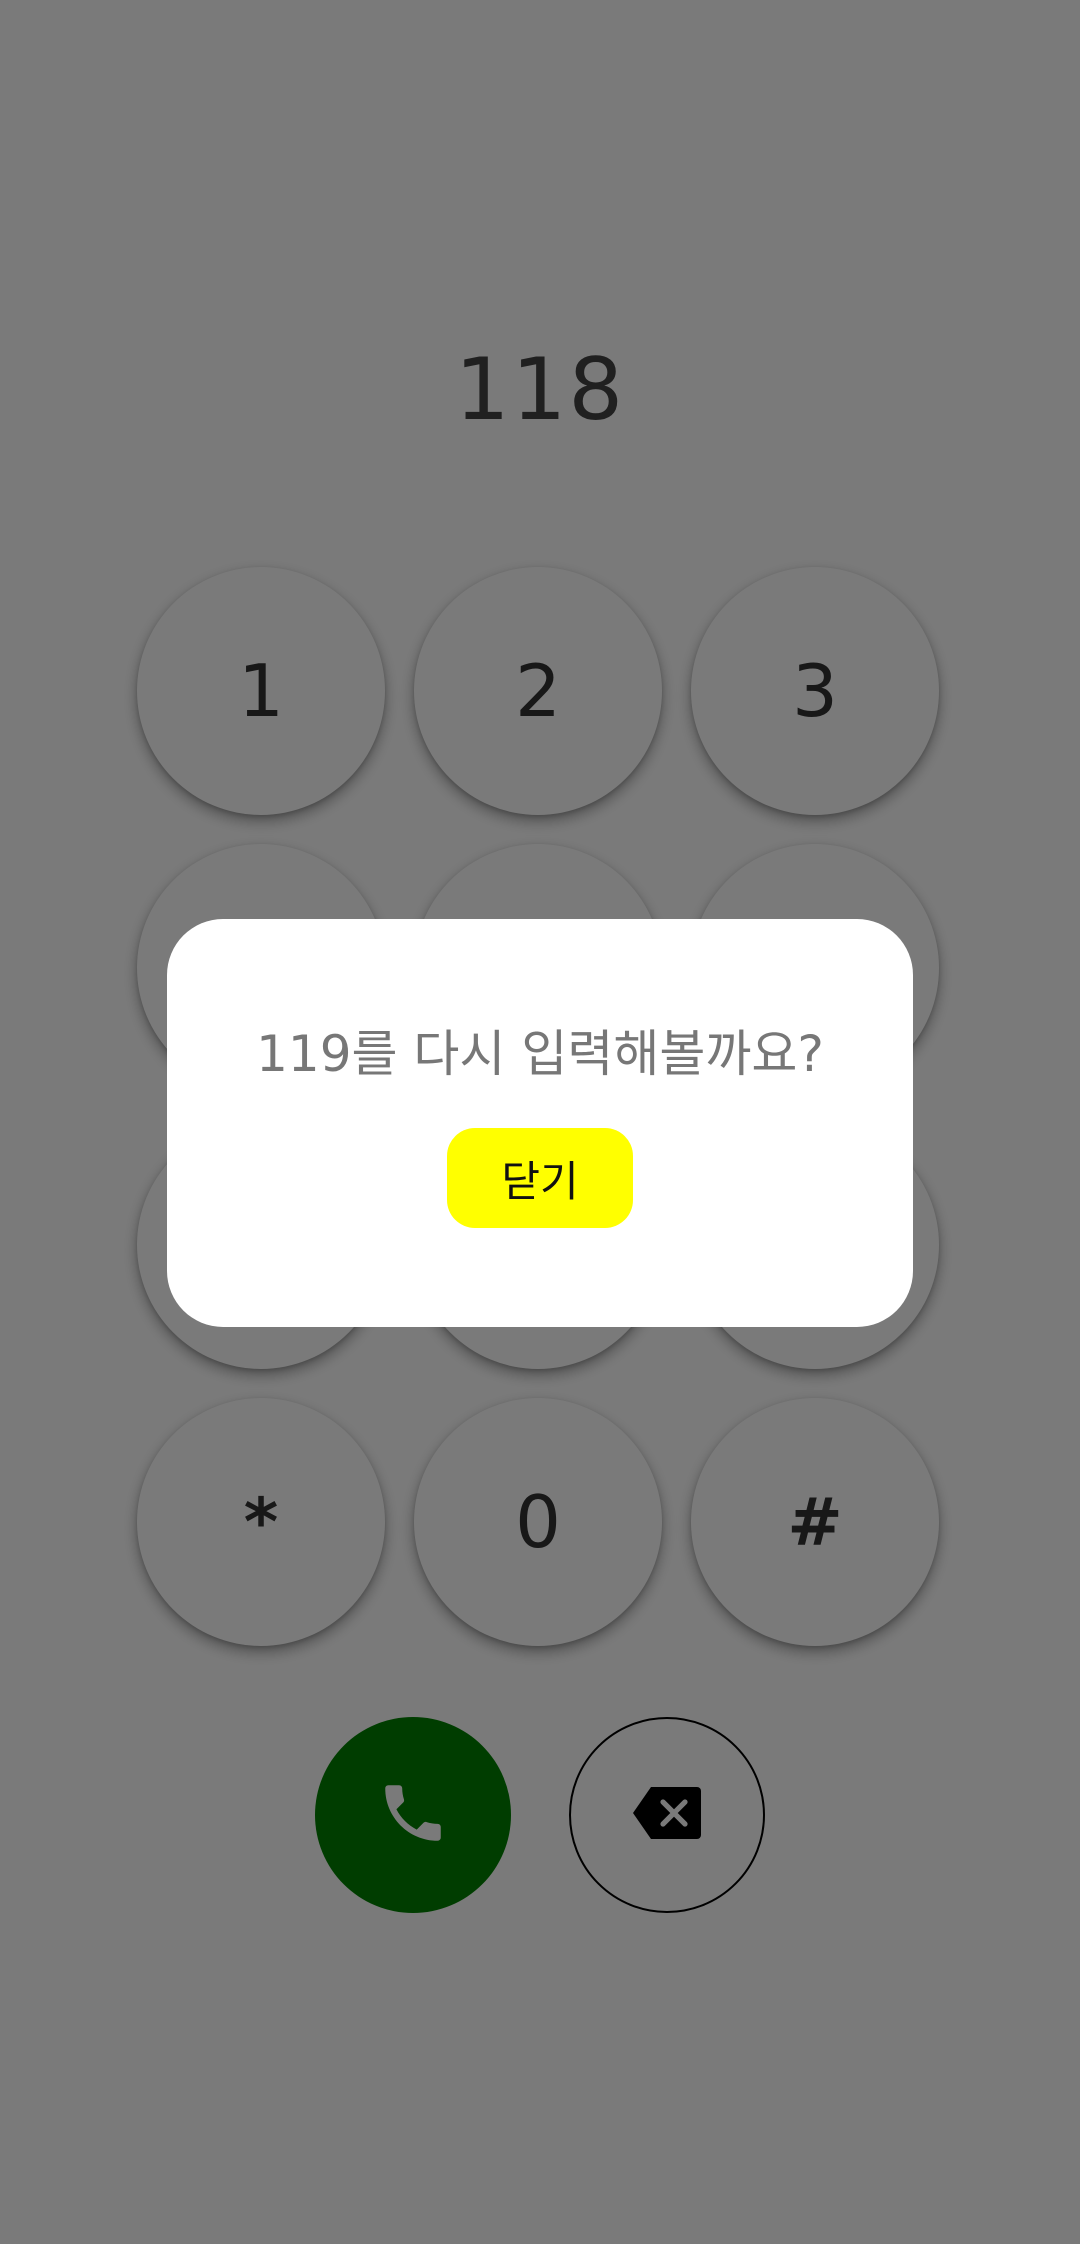  What do you see at coordinates (540, 1178) in the screenshot?
I see `close-button: 닫기` at bounding box center [540, 1178].